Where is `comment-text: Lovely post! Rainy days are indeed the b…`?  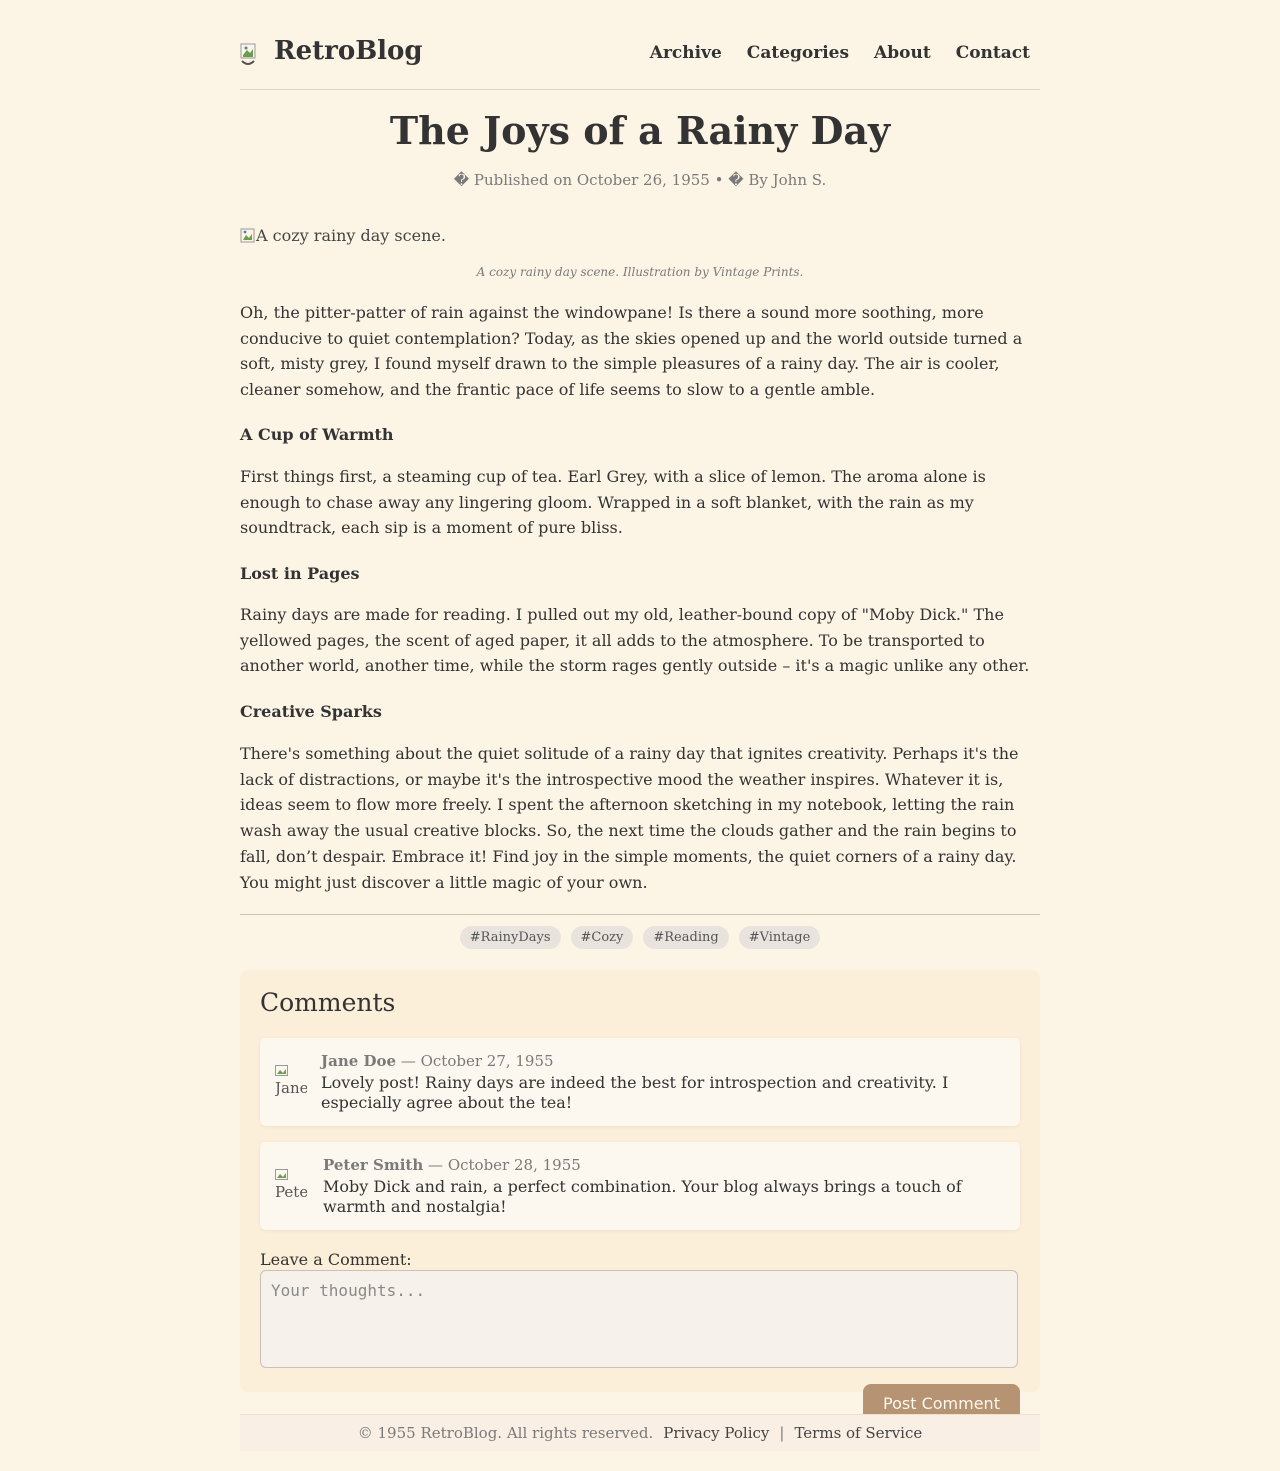 comment-text: Lovely post! Rainy days are indeed the b… is located at coordinates (635, 1092).